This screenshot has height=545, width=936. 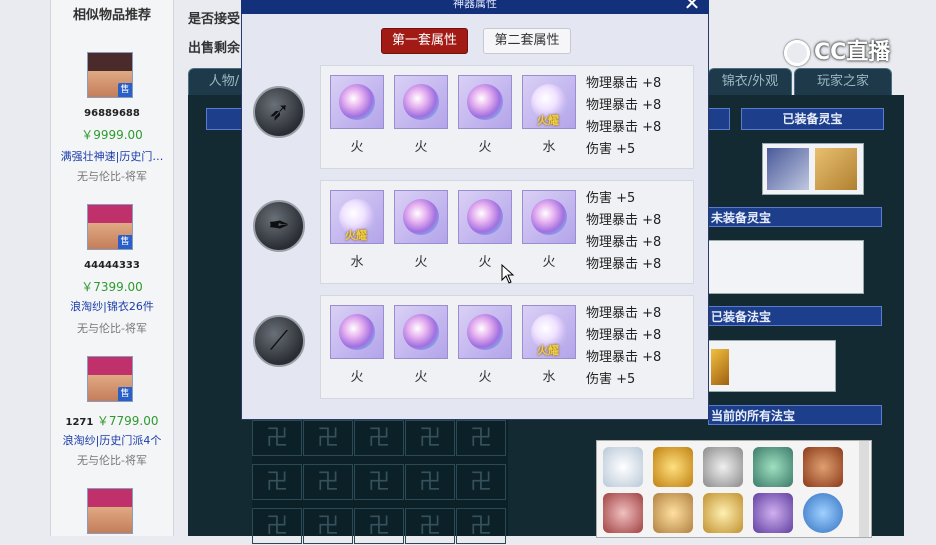 I want to click on item-name-link: 浪淘纱|历史门派4个, so click(x=112, y=440).